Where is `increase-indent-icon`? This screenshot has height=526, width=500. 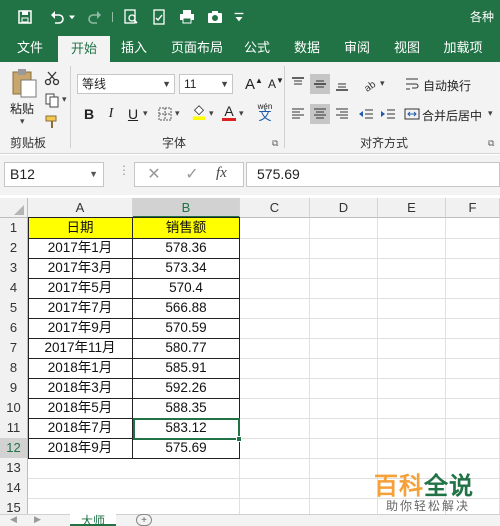
increase-indent-icon is located at coordinates (388, 114).